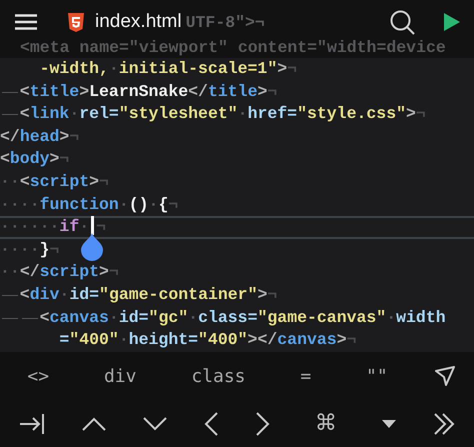  Describe the element at coordinates (377, 376) in the screenshot. I see `snippet-key: ""` at that location.